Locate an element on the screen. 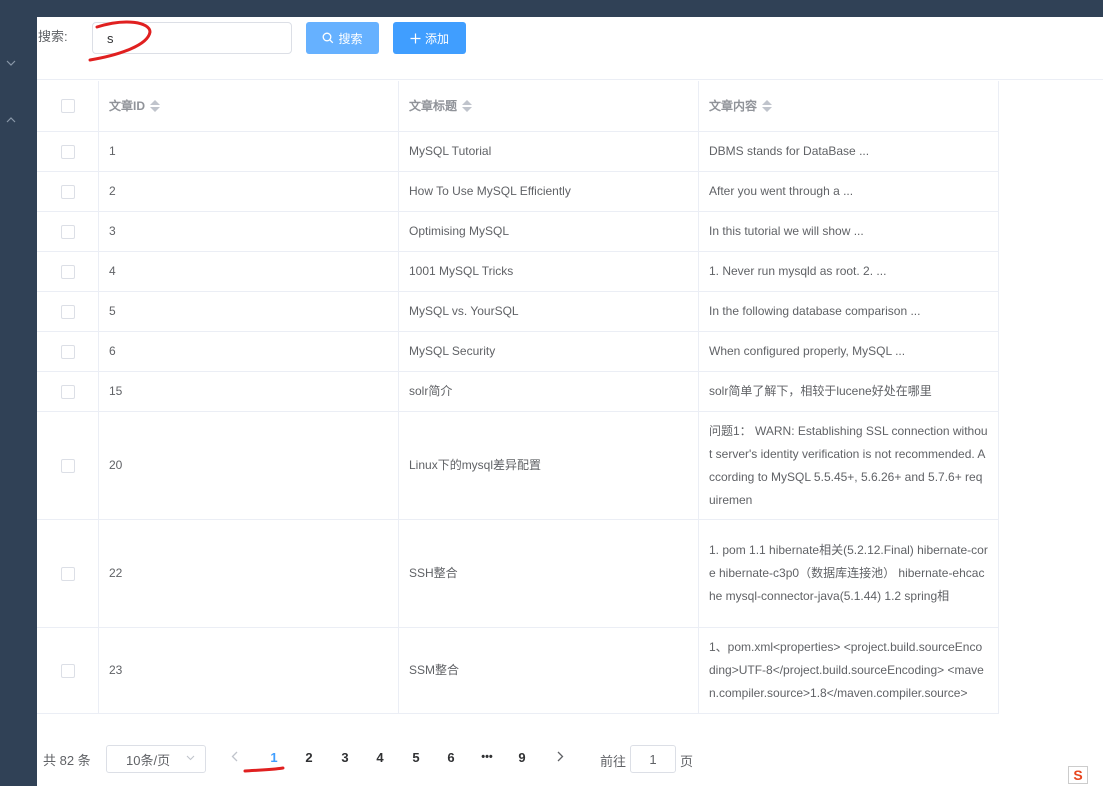 The width and height of the screenshot is (1103, 786). cell-article-id: 22 is located at coordinates (249, 573).